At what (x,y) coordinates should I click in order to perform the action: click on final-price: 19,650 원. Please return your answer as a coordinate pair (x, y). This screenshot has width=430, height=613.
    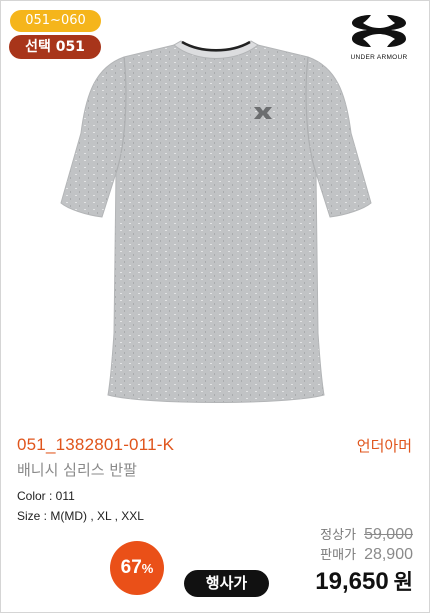
    Looking at the image, I should click on (364, 581).